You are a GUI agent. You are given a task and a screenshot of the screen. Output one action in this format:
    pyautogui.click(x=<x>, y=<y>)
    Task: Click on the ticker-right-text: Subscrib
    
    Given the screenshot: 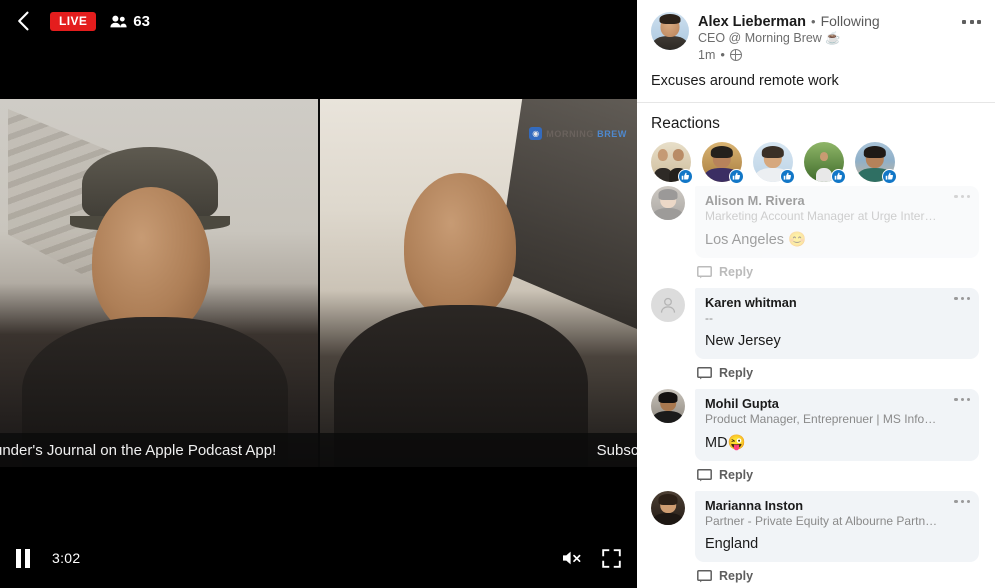 What is the action you would take?
    pyautogui.click(x=616, y=450)
    